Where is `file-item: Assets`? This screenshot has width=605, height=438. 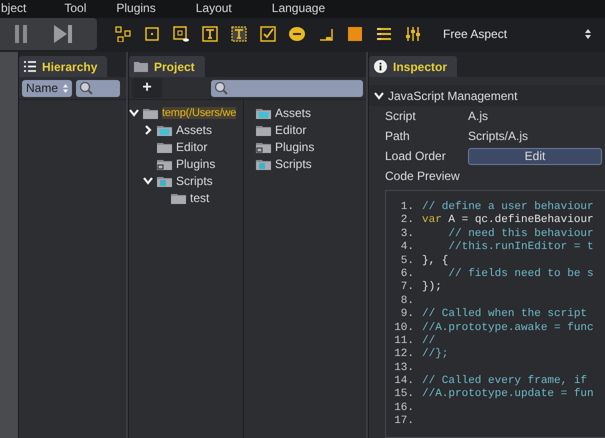 file-item: Assets is located at coordinates (293, 113).